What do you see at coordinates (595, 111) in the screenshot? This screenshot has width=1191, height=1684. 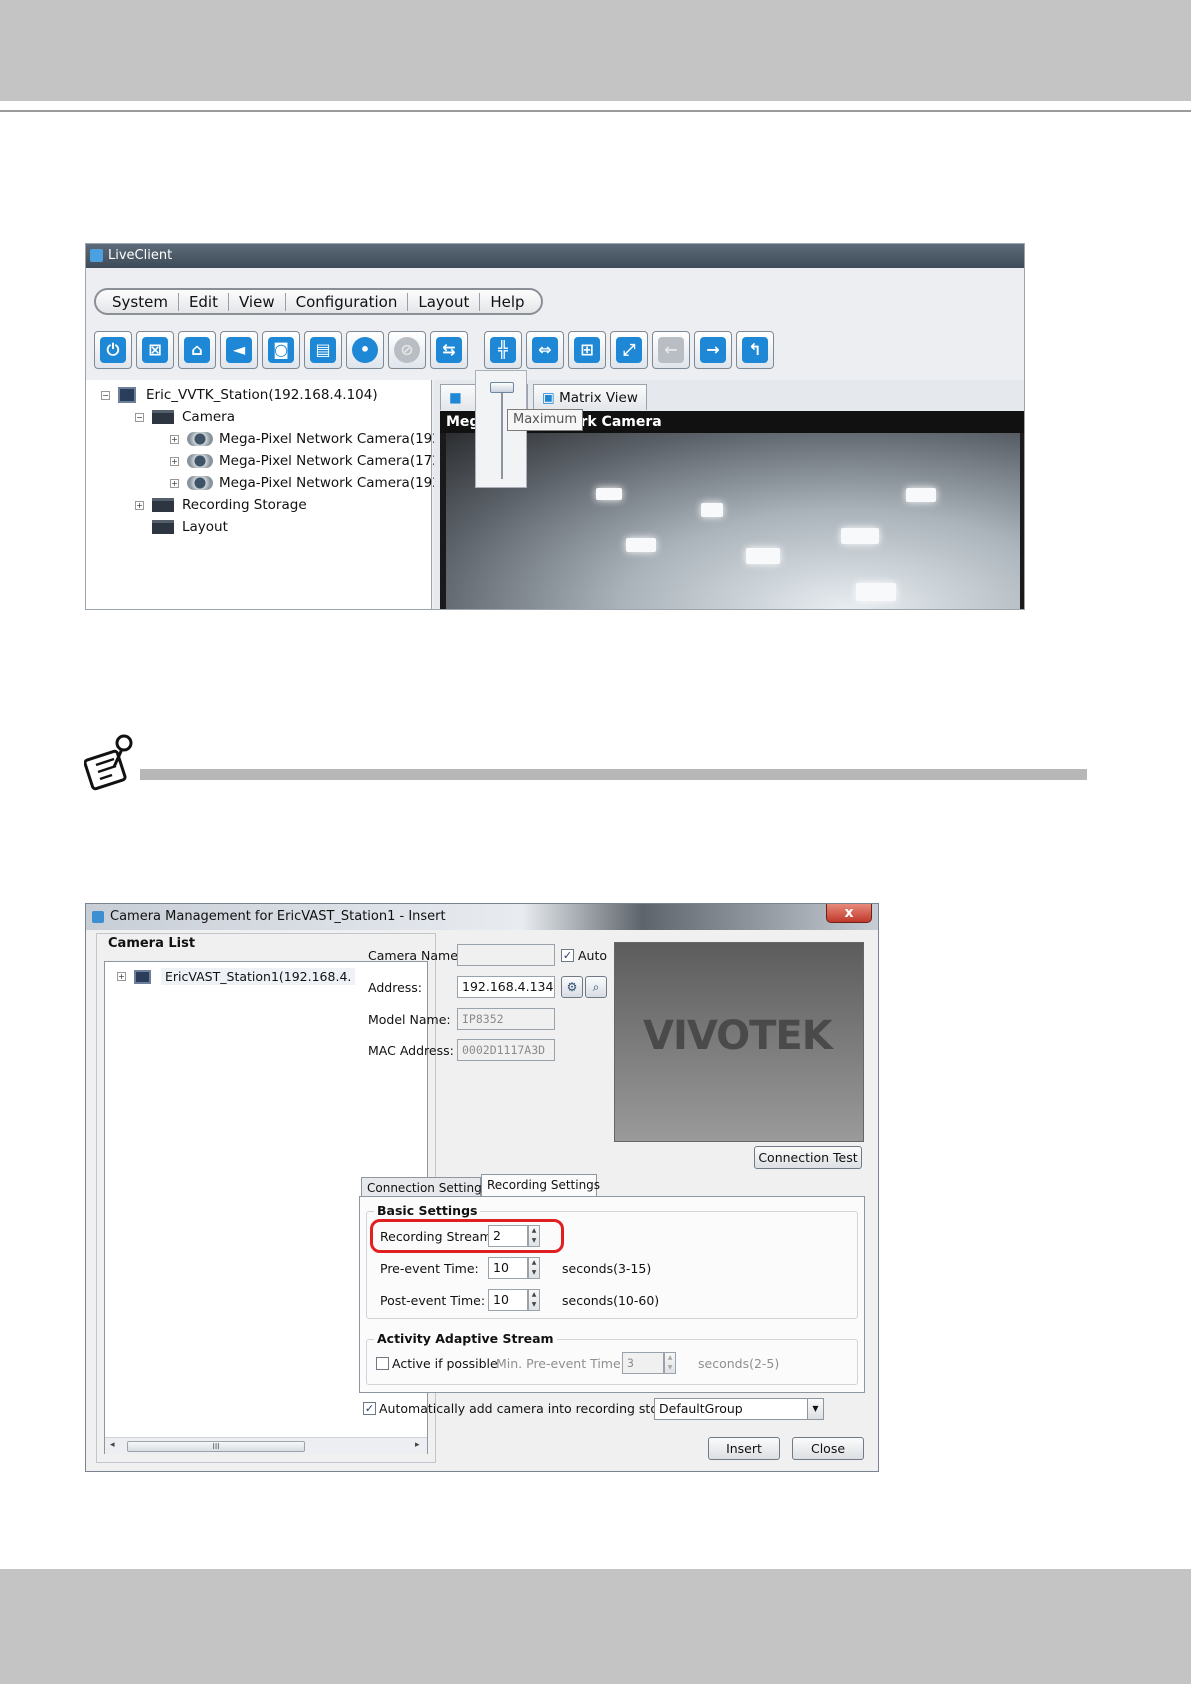 I see `header-divider` at bounding box center [595, 111].